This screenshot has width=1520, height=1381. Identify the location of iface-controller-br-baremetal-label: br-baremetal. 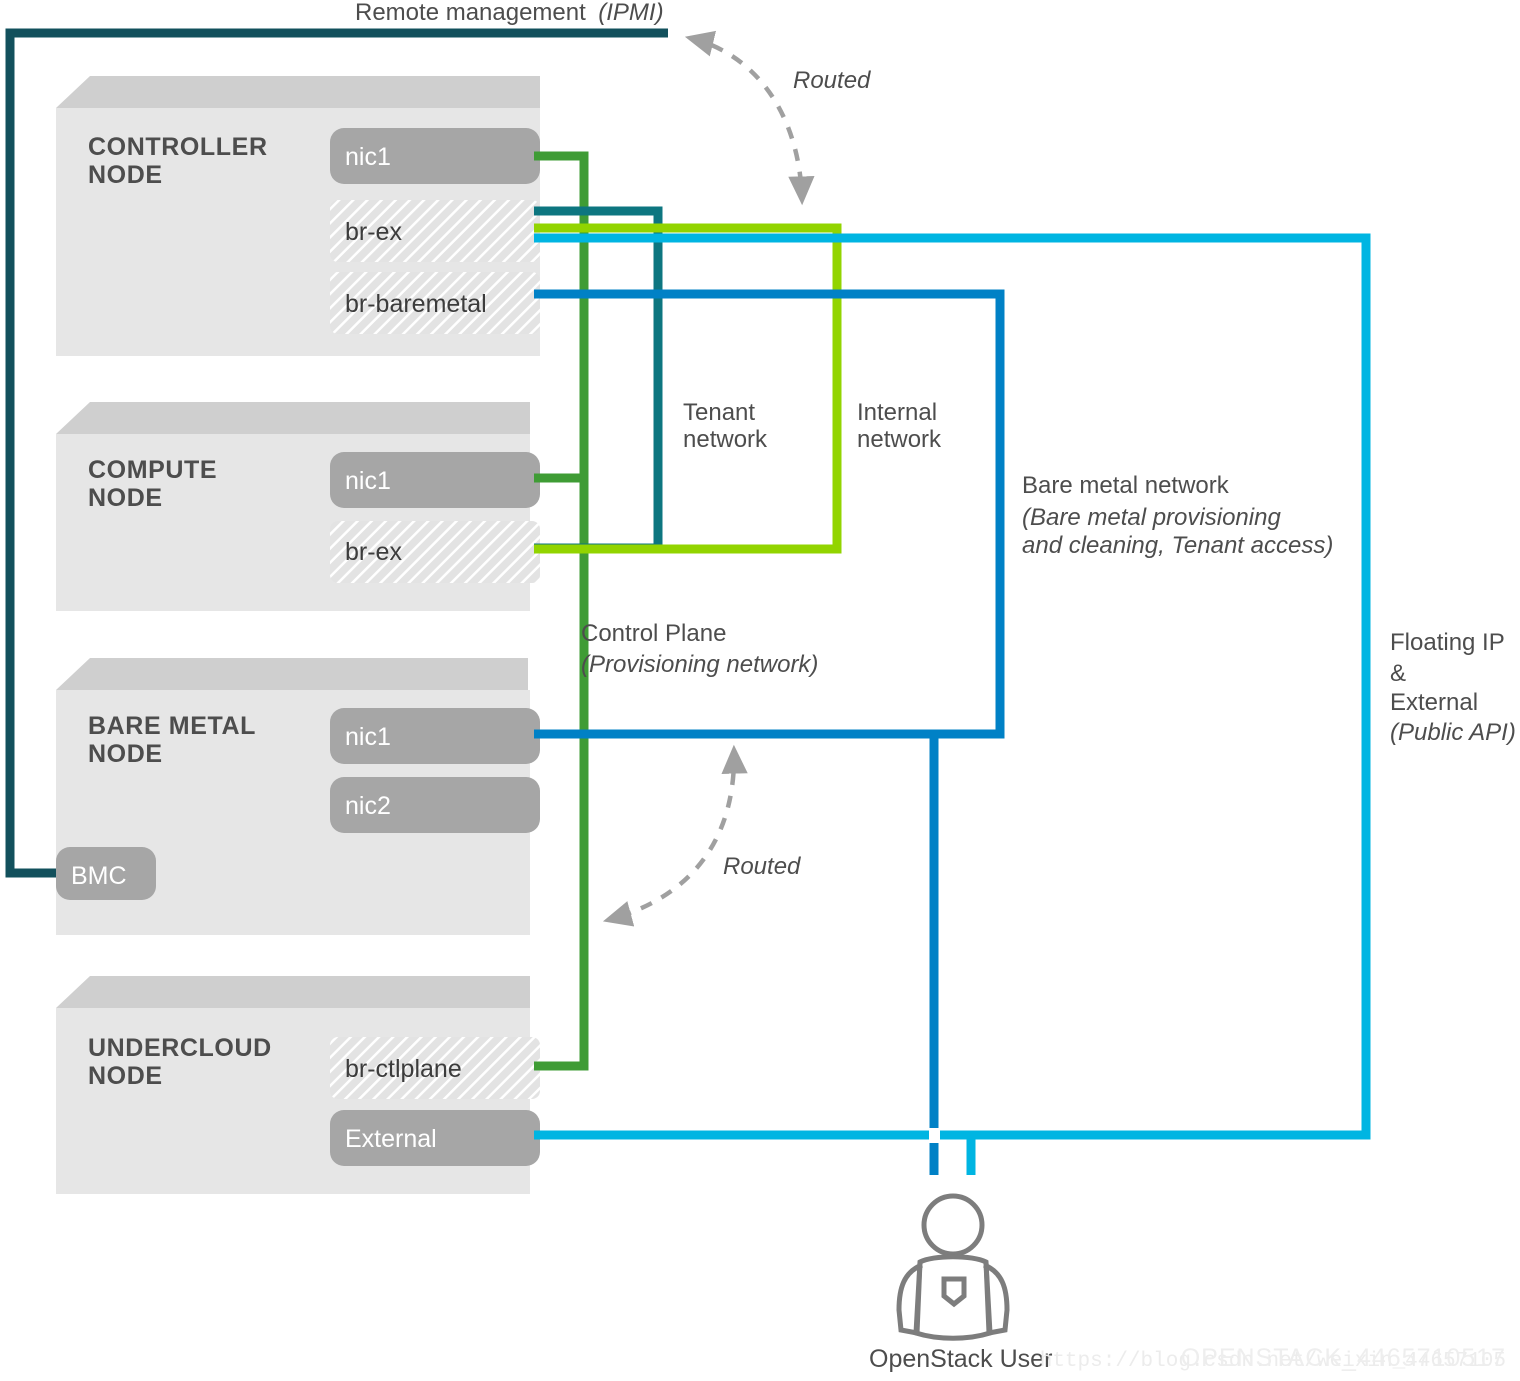
(416, 304).